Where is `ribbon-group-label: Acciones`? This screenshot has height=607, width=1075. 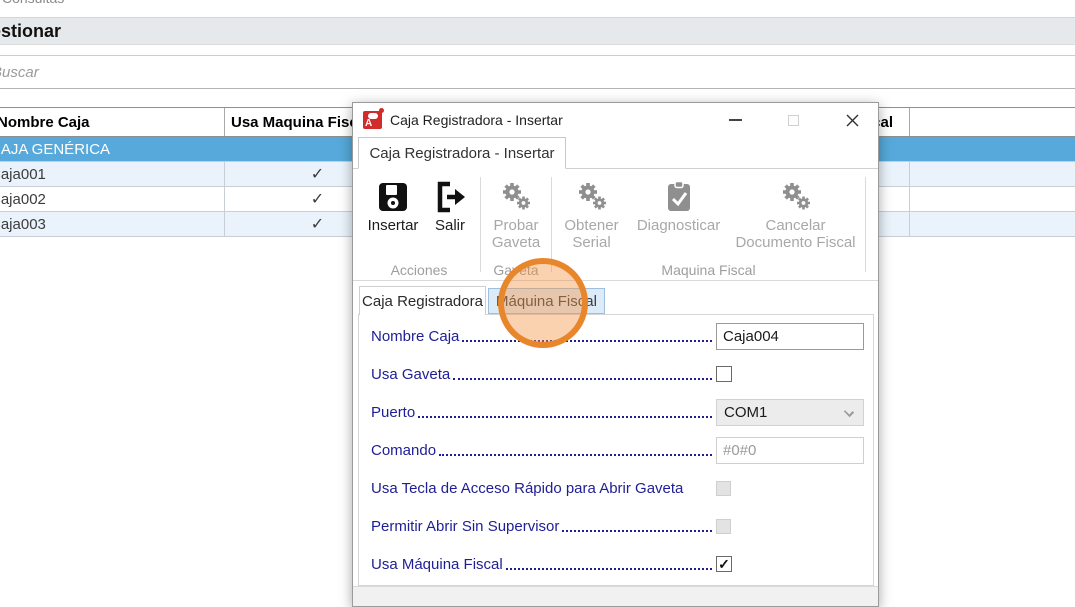 ribbon-group-label: Acciones is located at coordinates (419, 270).